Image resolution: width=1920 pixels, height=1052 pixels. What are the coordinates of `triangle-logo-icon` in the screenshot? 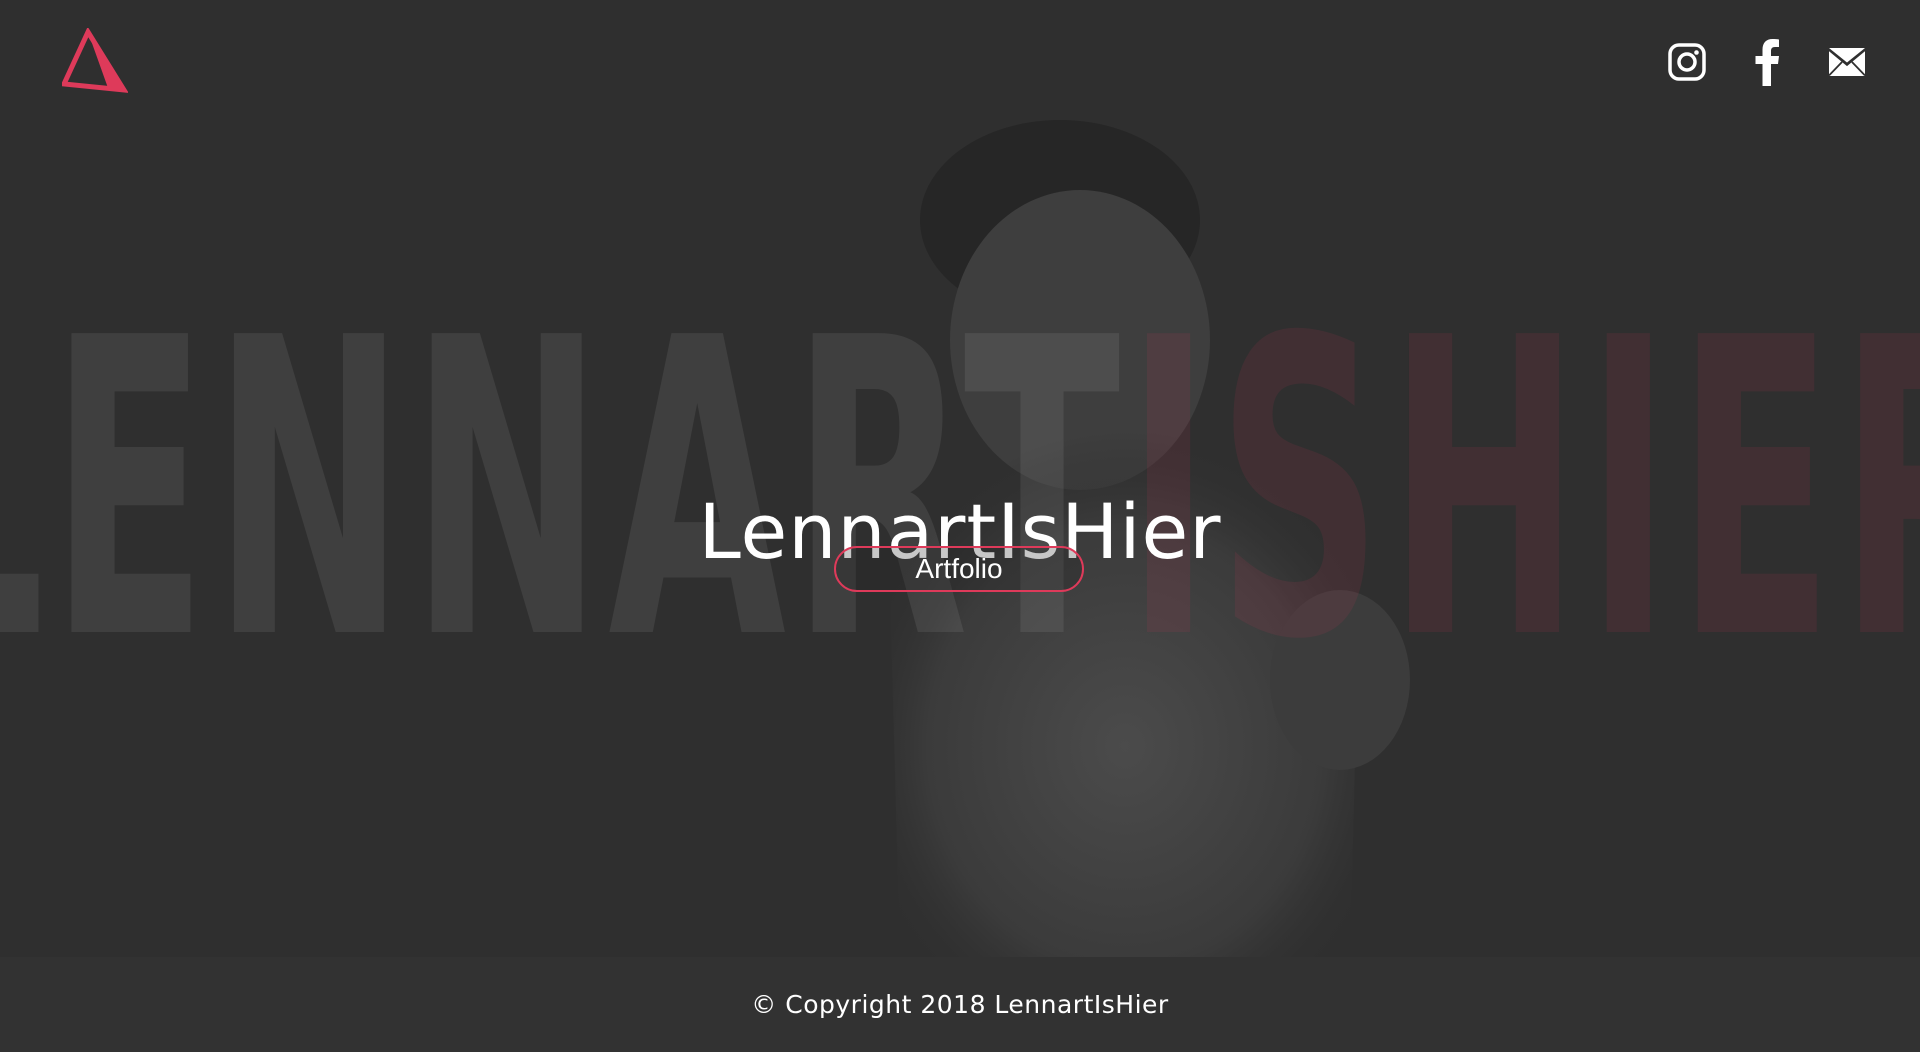 It's located at (95, 60).